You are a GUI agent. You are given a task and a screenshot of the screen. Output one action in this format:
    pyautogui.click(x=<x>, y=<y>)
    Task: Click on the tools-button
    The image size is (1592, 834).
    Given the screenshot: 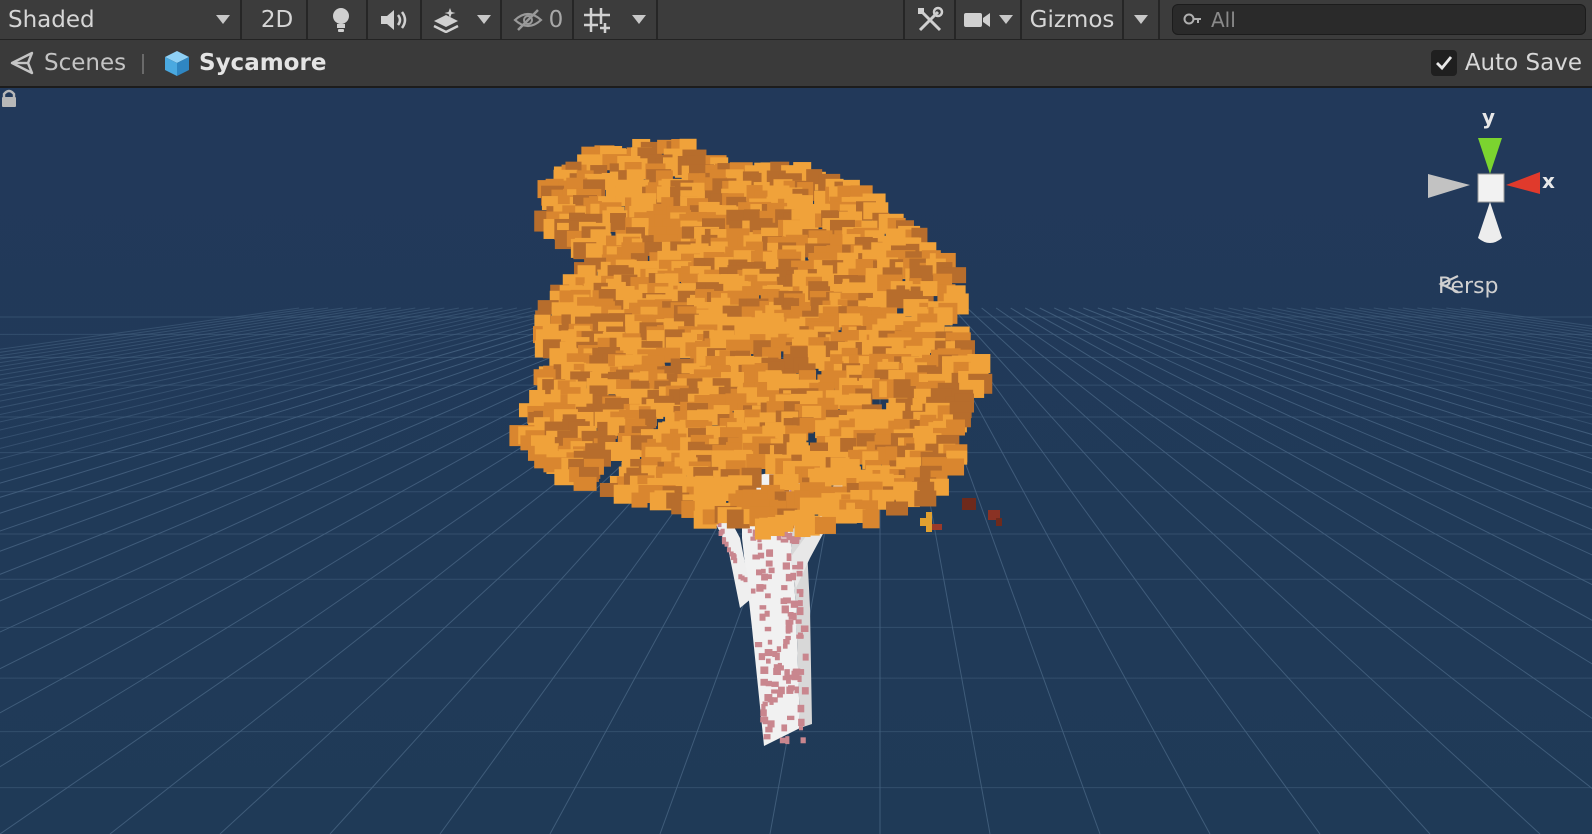 What is the action you would take?
    pyautogui.click(x=930, y=19)
    